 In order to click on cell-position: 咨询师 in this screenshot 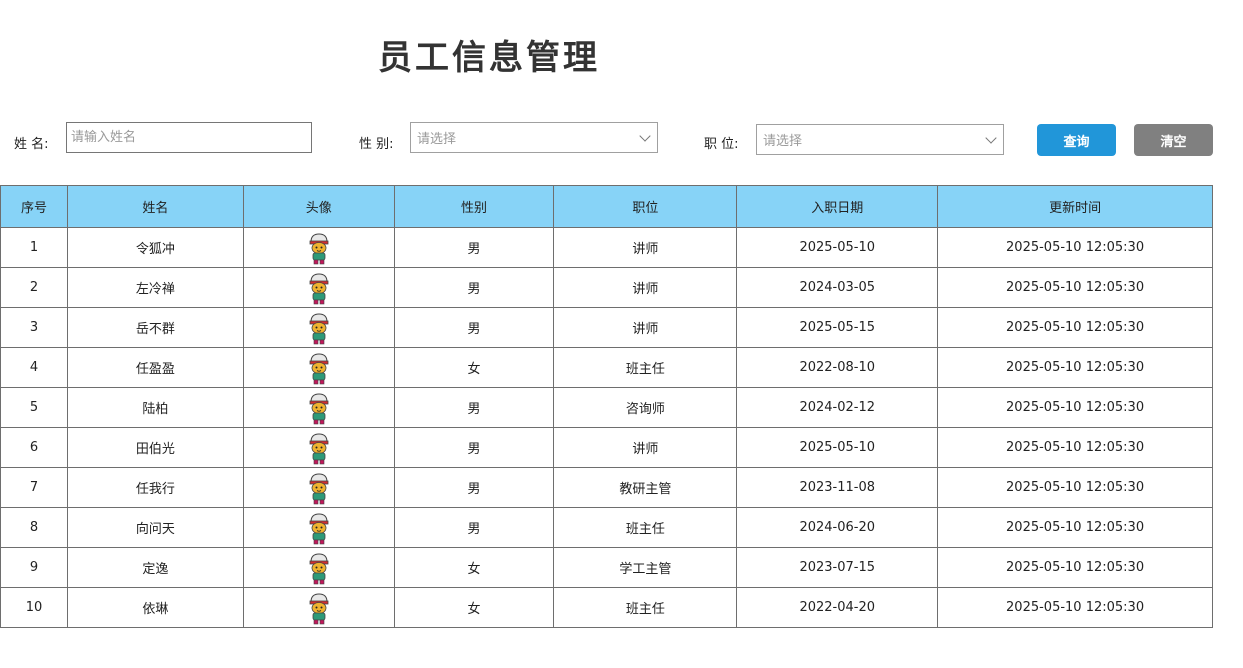, I will do `click(645, 407)`.